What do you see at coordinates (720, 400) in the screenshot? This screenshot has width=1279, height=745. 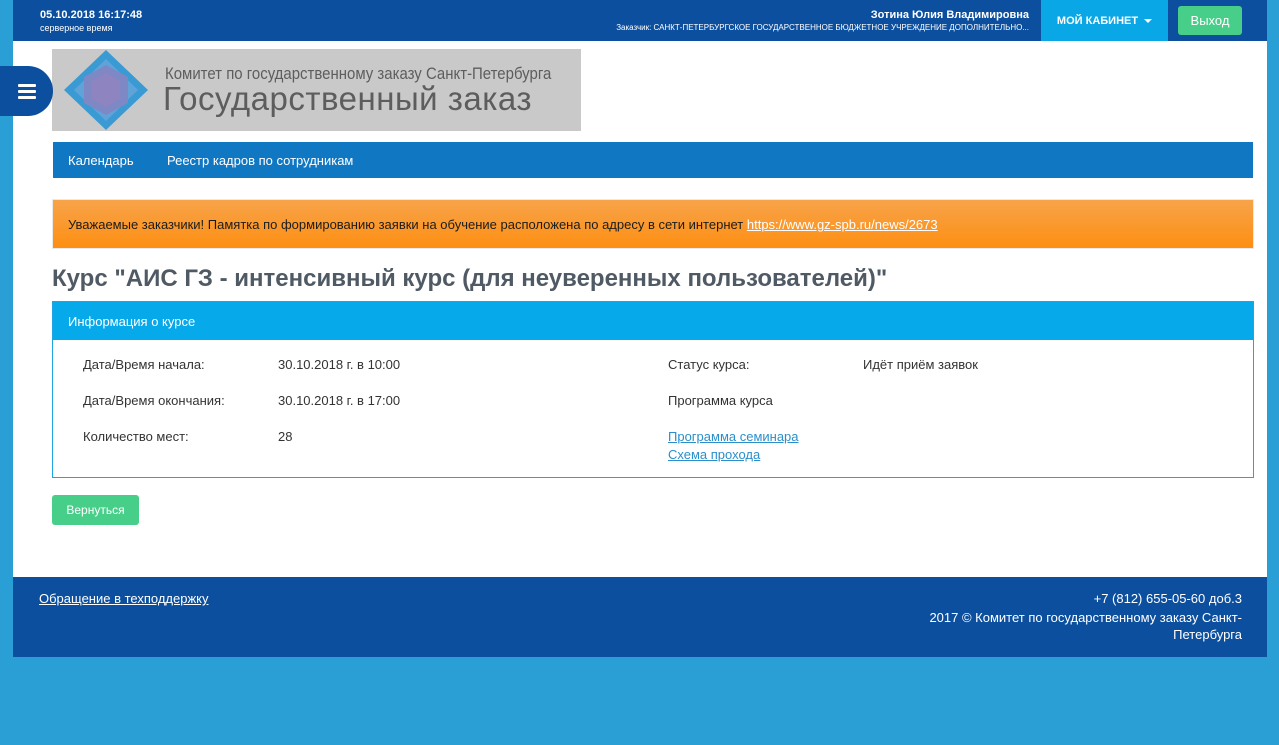 I see `program-label: Программа курса` at bounding box center [720, 400].